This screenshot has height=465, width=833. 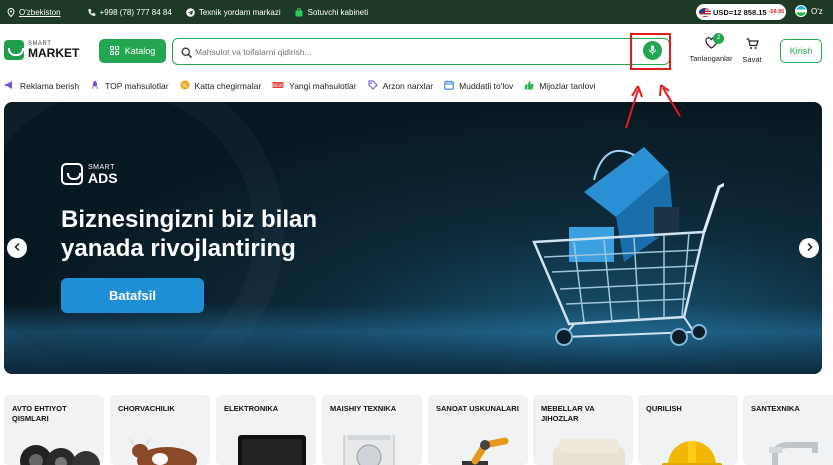 I want to click on category-label: CHORVACHILIK, so click(x=146, y=408).